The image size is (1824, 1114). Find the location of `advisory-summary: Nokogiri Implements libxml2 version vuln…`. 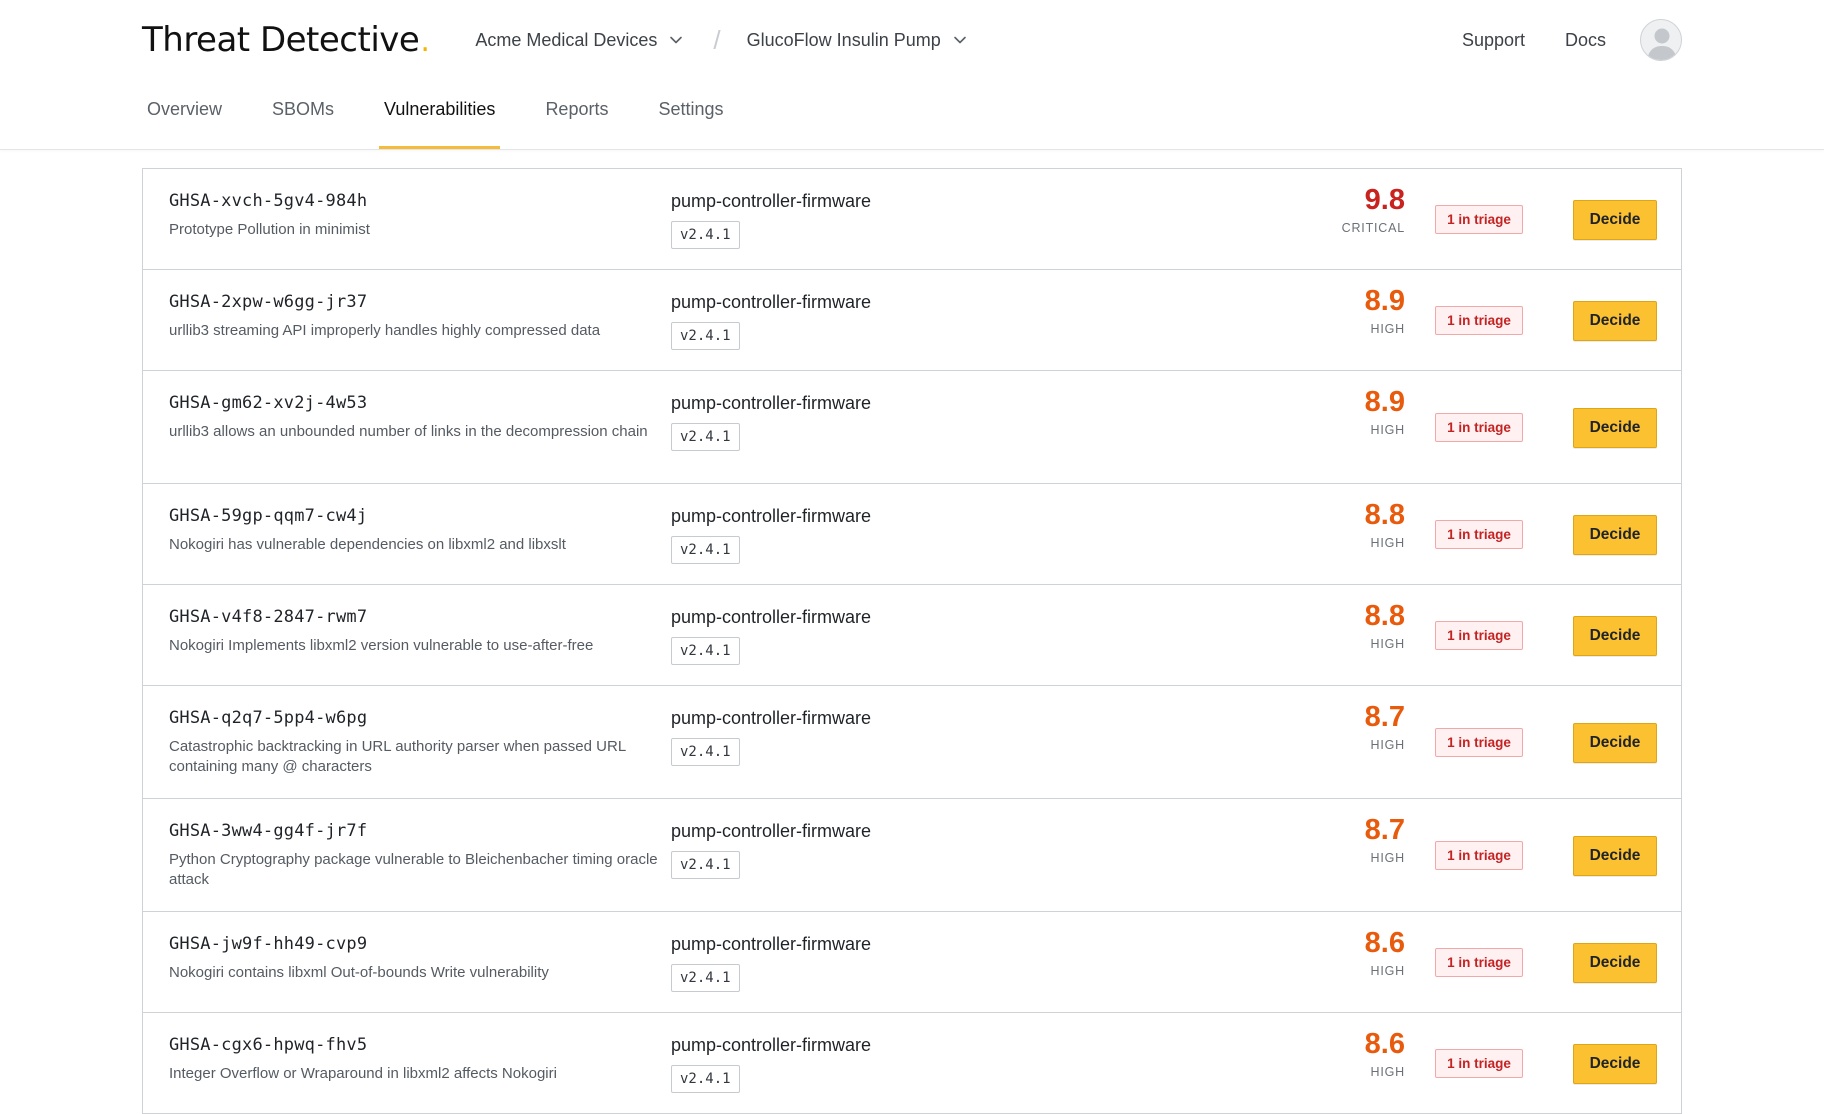

advisory-summary: Nokogiri Implements libxml2 version vuln… is located at coordinates (381, 645).